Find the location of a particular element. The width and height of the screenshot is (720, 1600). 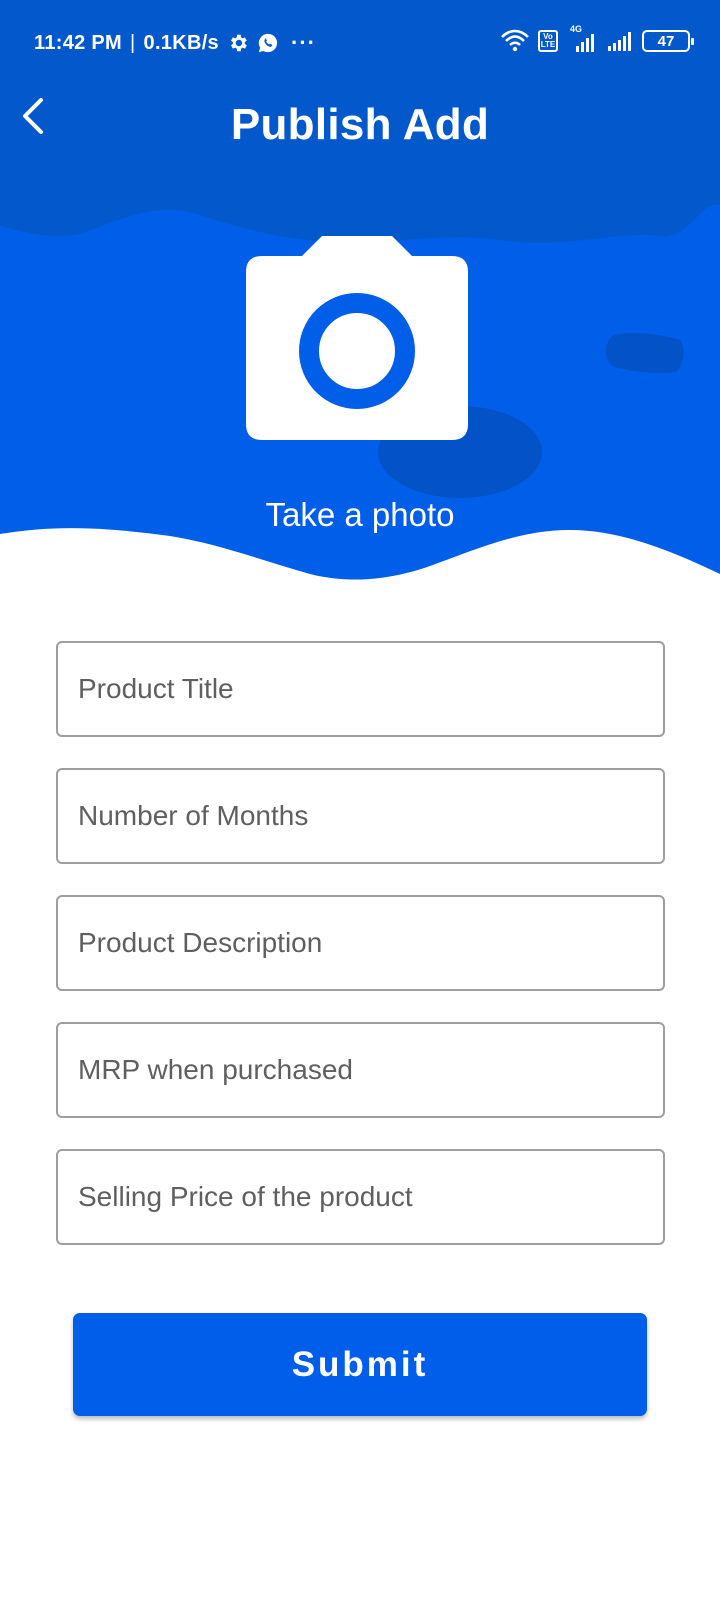

signal-4g-icon: 4G is located at coordinates (582, 39).